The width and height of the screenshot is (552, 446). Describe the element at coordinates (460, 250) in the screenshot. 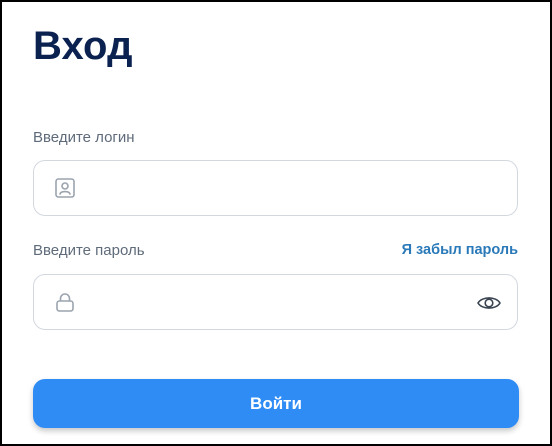

I see `forgot-password-link: Я забыл пароль` at that location.